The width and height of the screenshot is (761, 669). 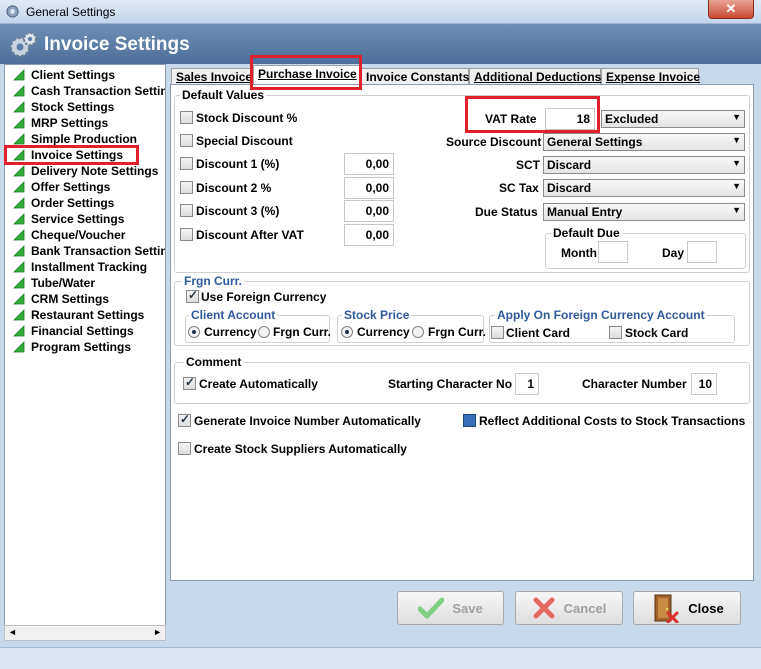 I want to click on create-suppliers-checkbox, so click(x=184, y=448).